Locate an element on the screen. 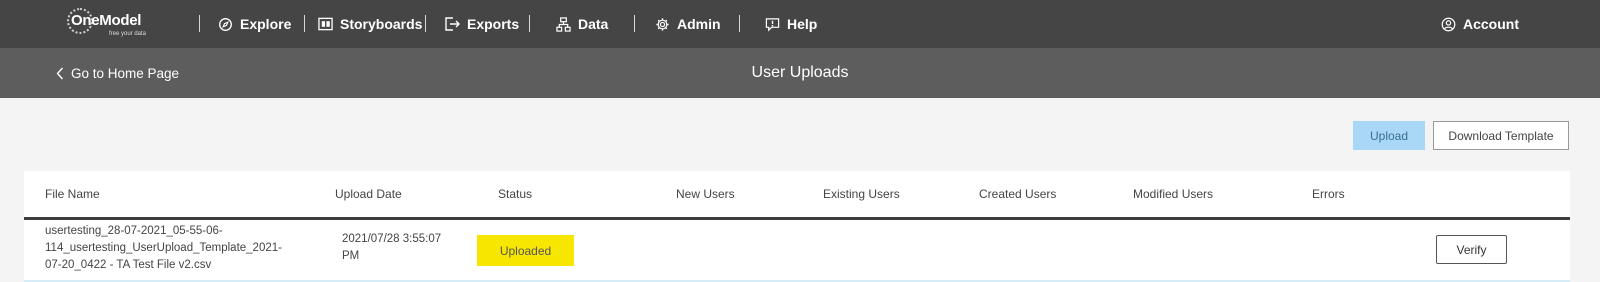  upload-date-cell: 2021/07/28 3:55:07 PM is located at coordinates (391, 248).